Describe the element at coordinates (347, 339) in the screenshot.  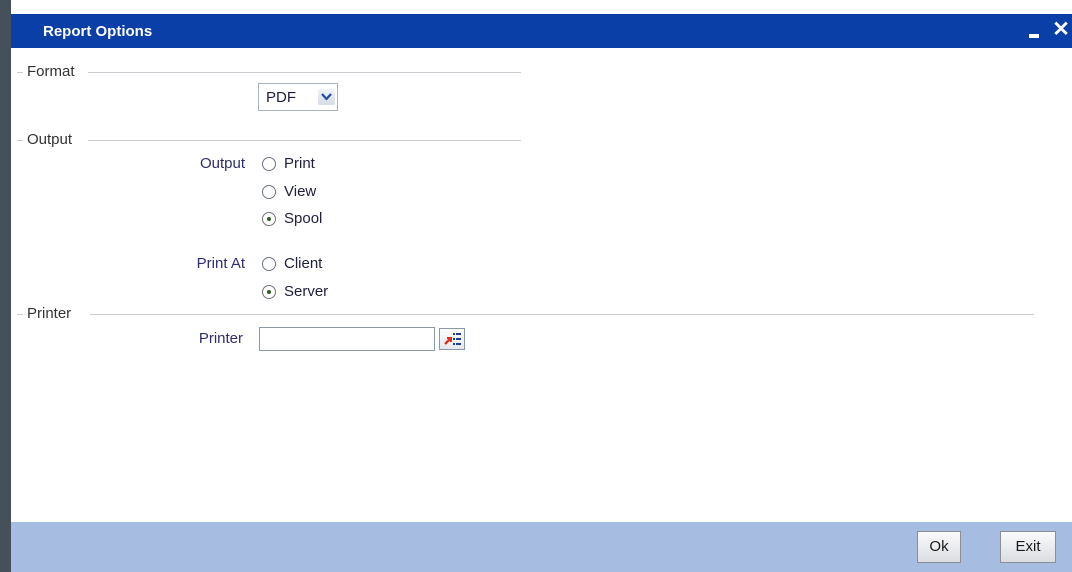
I see `printer-input` at that location.